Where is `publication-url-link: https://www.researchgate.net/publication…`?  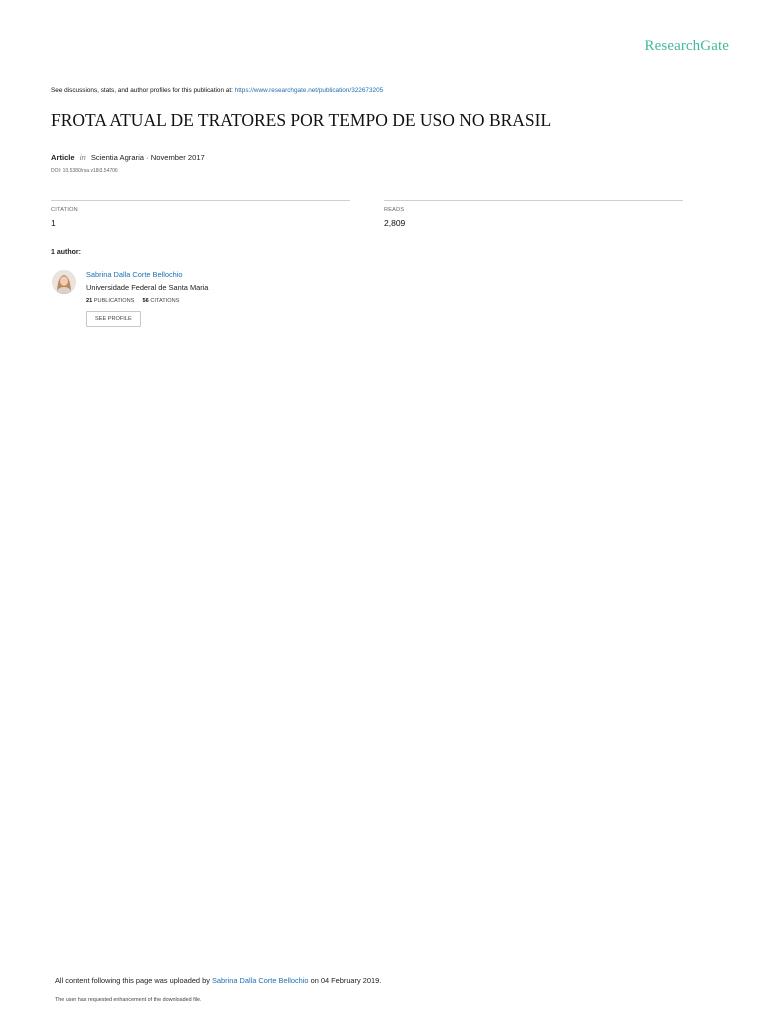
publication-url-link: https://www.researchgate.net/publication… is located at coordinates (309, 90).